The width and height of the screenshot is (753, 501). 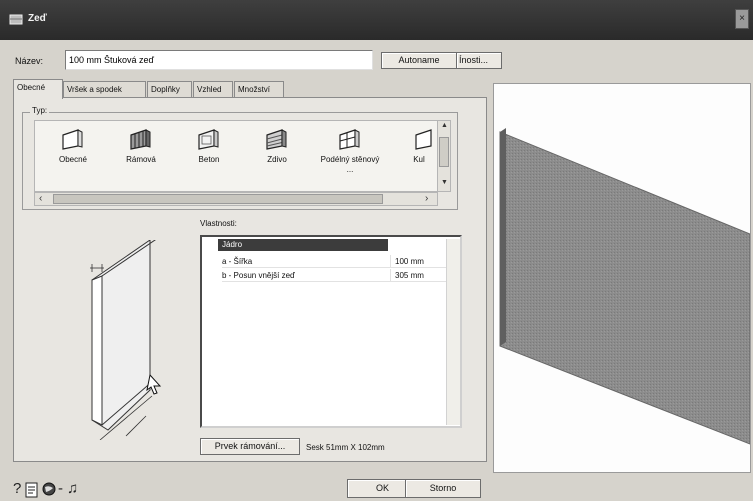 What do you see at coordinates (419, 261) in the screenshot?
I see `property-value: 100 mm` at bounding box center [419, 261].